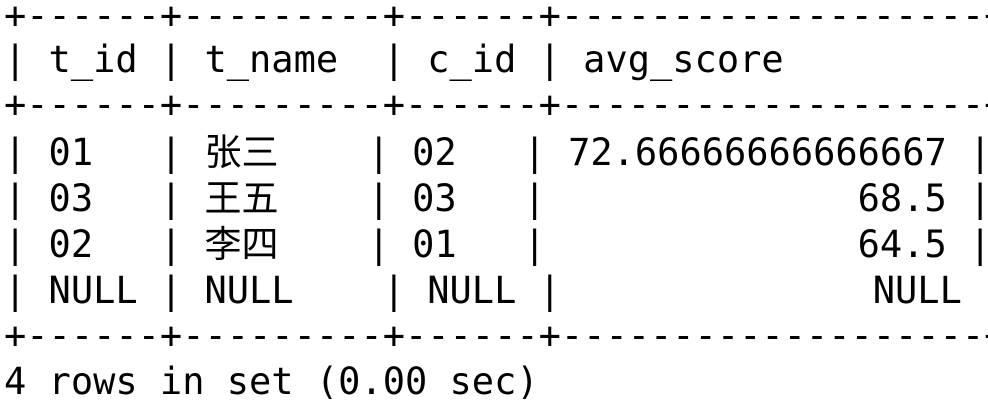 This screenshot has width=988, height=420. I want to click on table-row: | 01 | 张三 | 02 | 72.66666666666667 |, so click(496, 152).